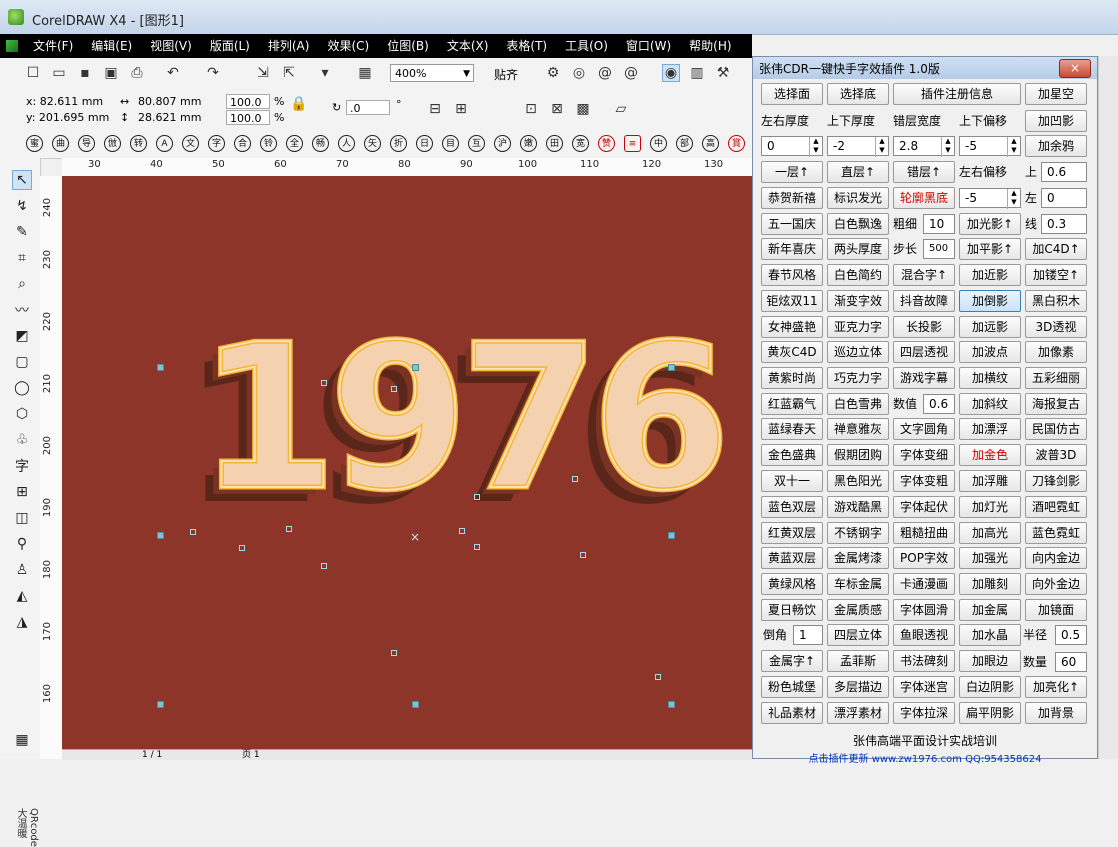 The height and width of the screenshot is (847, 1118). What do you see at coordinates (924, 352) in the screenshot?
I see `effect-button: 四层透视` at bounding box center [924, 352].